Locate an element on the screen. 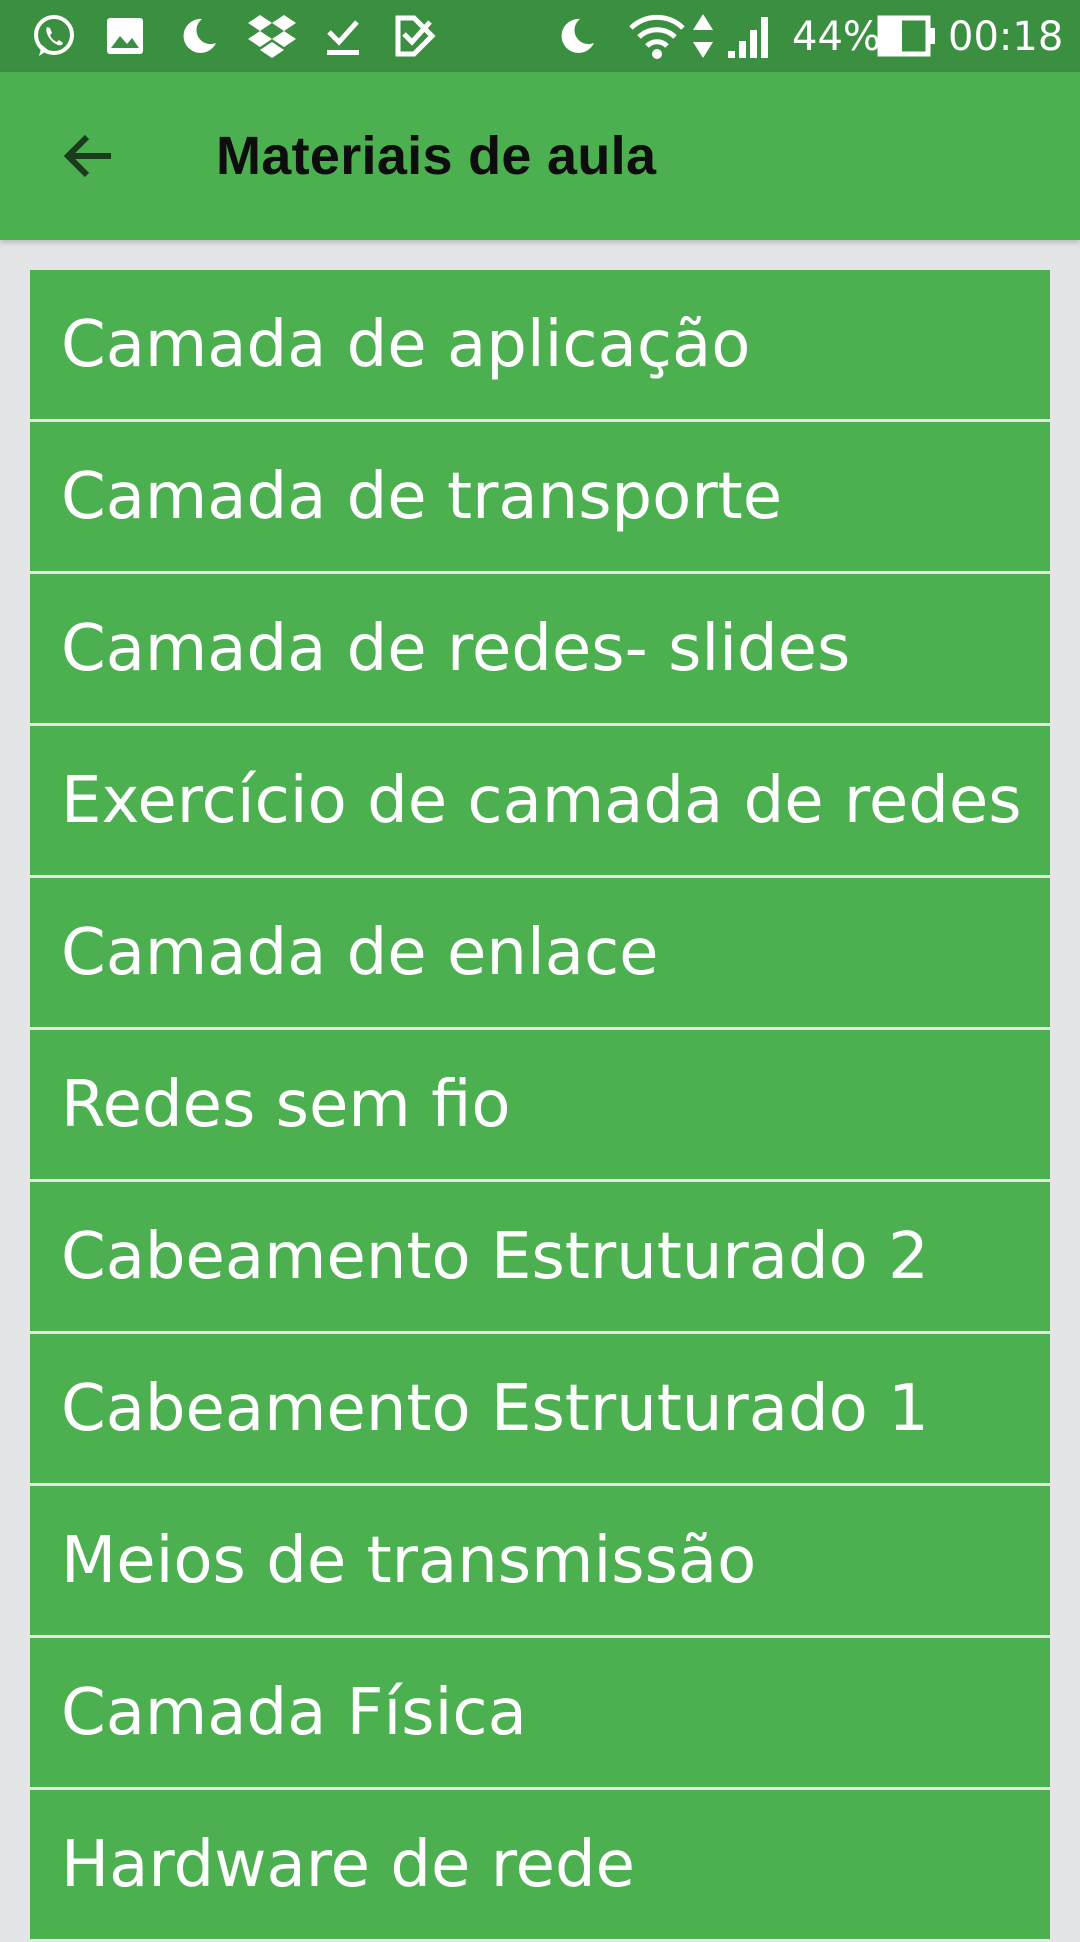  whatsapp-icon is located at coordinates (54, 36).